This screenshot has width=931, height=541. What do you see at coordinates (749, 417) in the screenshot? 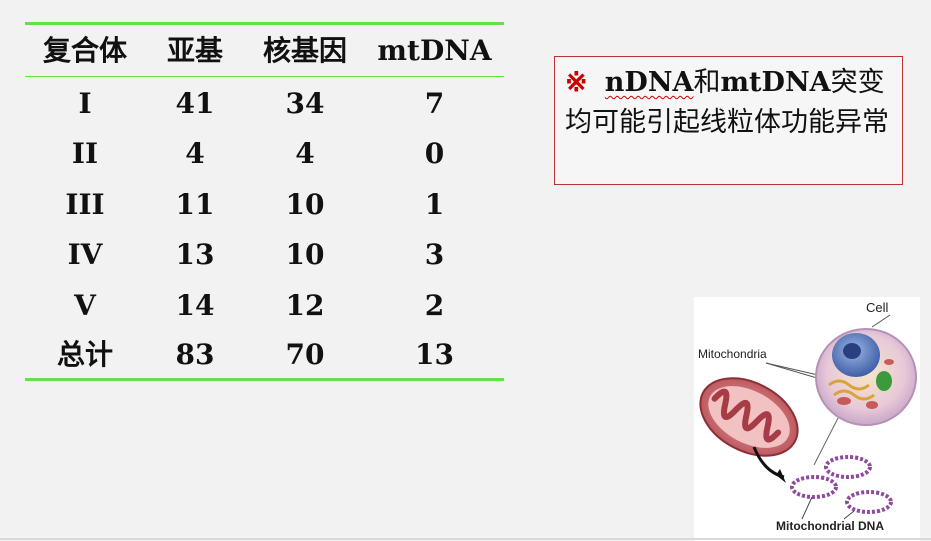
I see `mitochondrion-icon` at bounding box center [749, 417].